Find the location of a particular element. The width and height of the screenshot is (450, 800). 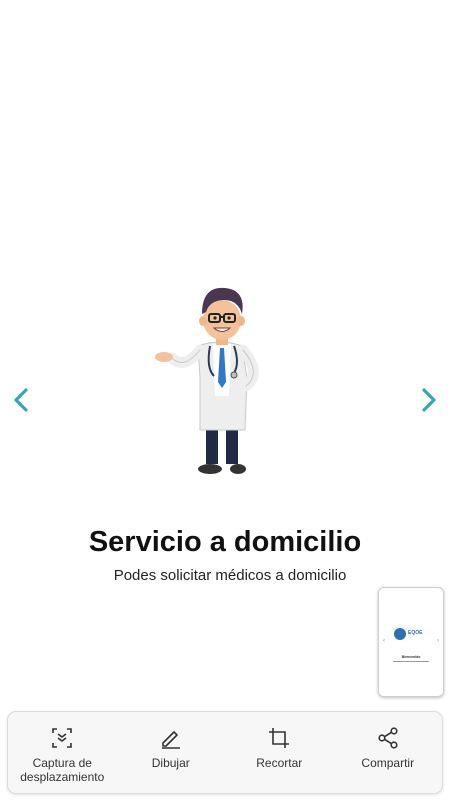

draw-label: Dibujar is located at coordinates (170, 763).